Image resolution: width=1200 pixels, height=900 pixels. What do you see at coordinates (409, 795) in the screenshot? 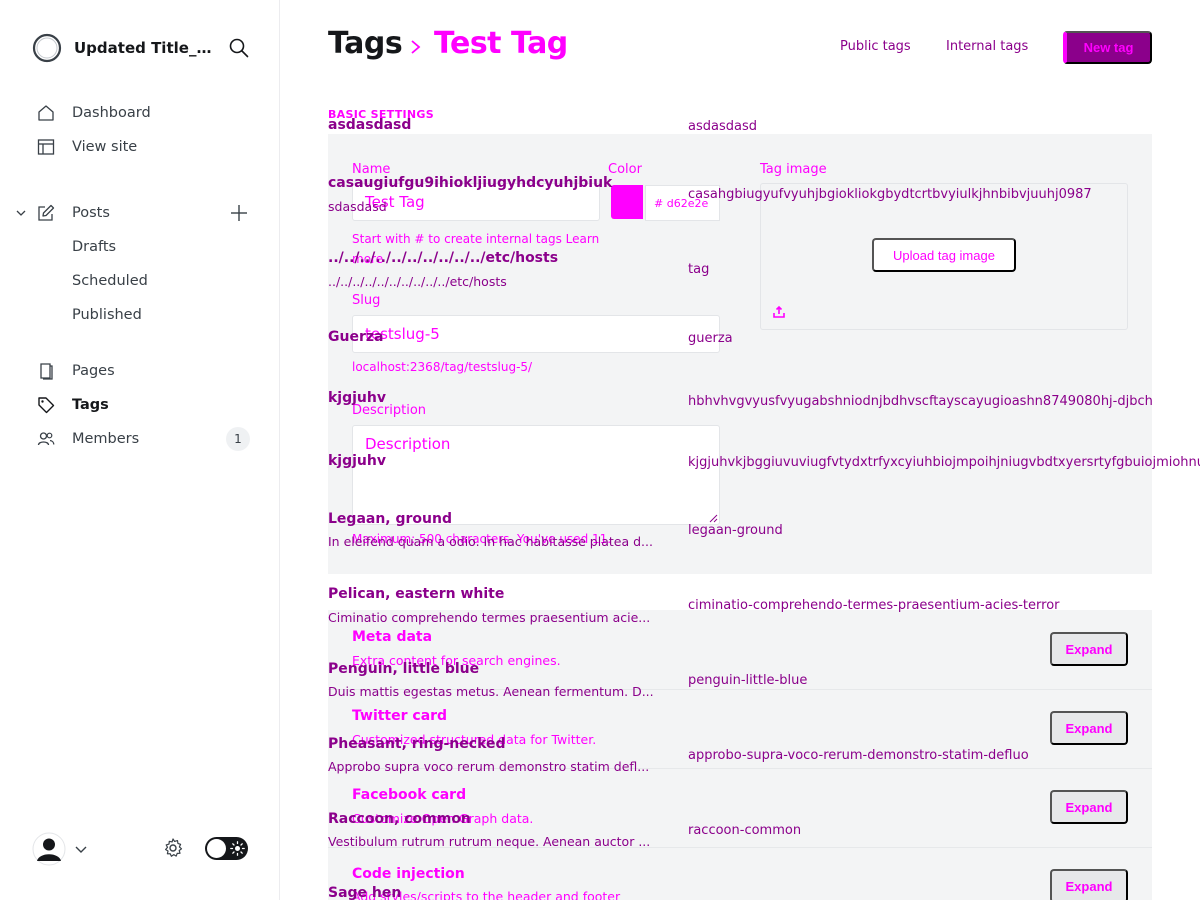
I see `facebook-card-title: Facebook card` at bounding box center [409, 795].